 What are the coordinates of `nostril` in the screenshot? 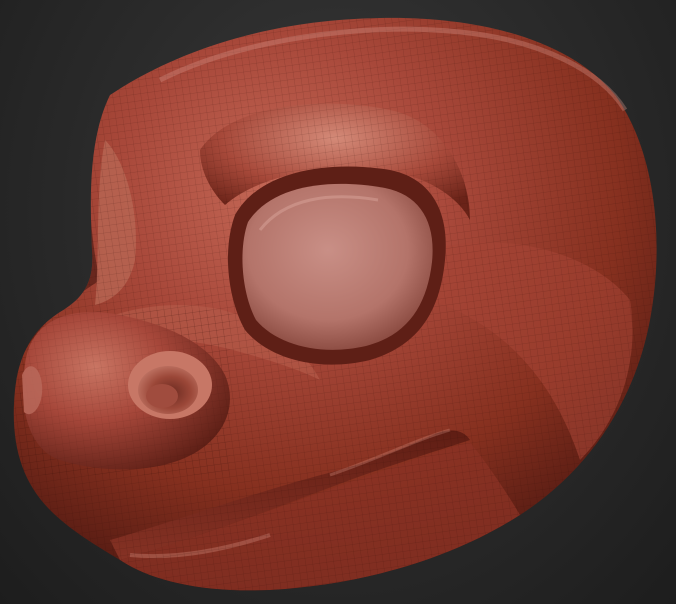 It's located at (170, 385).